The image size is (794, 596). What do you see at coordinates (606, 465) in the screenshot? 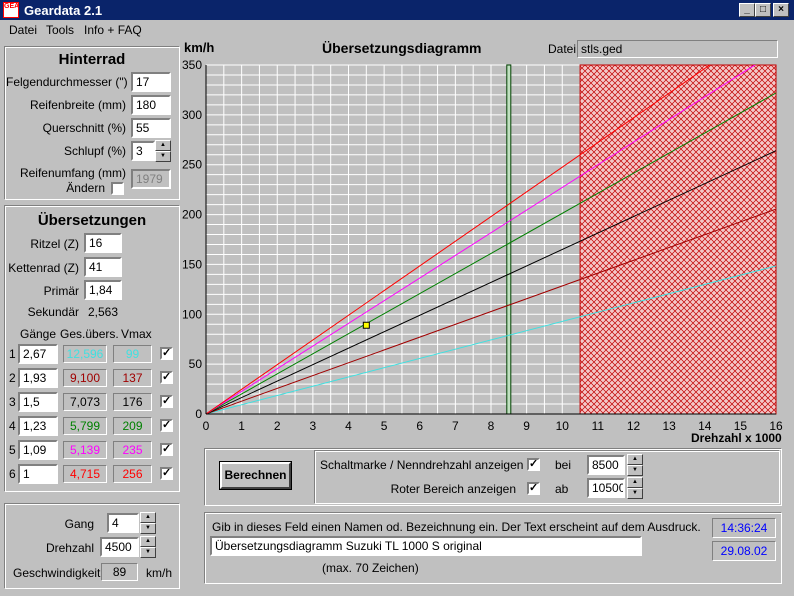
I see `bei-input: 8500` at bounding box center [606, 465].